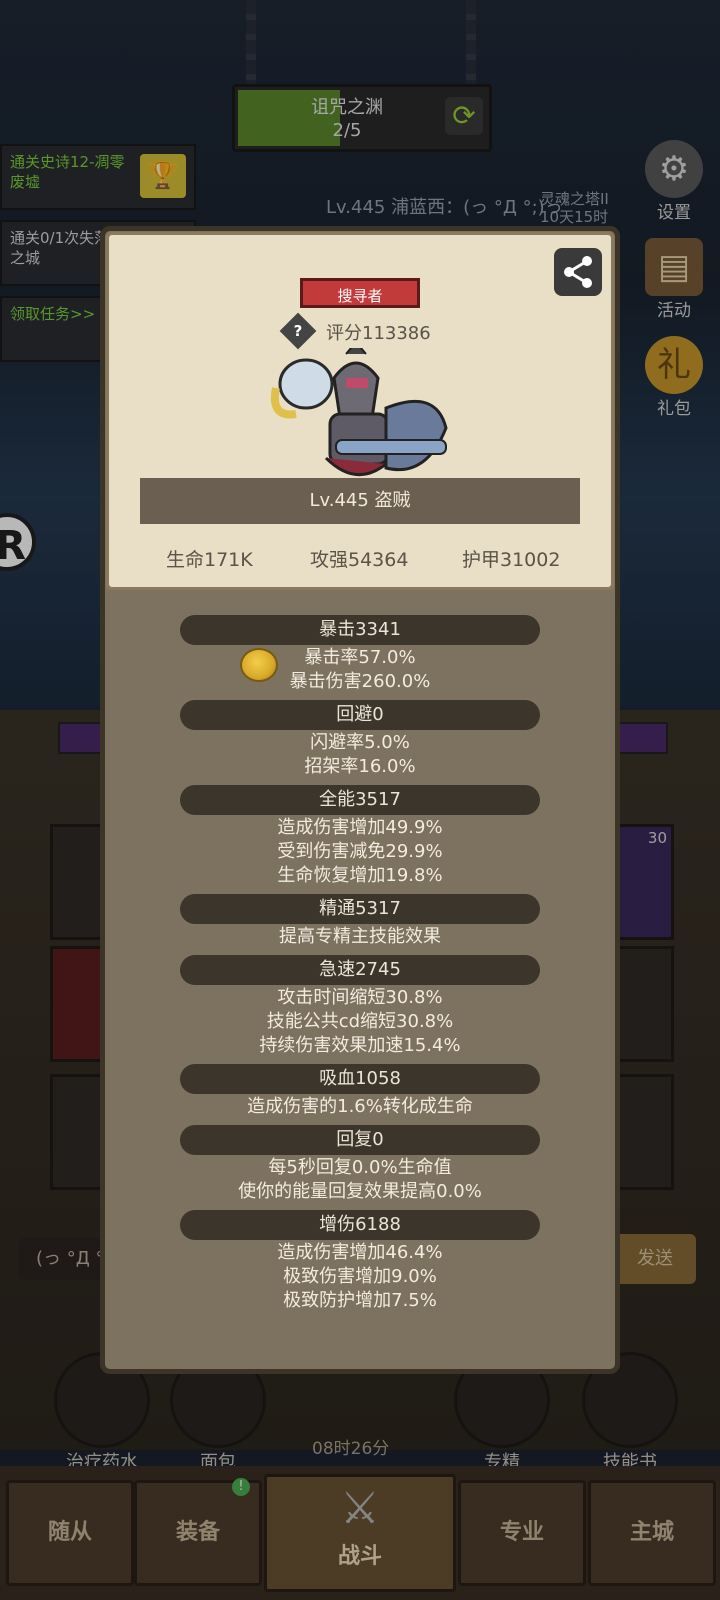 This screenshot has height=1600, width=720. I want to click on stat-line: 造成伤害的1.6%转化成生命, so click(360, 1106).